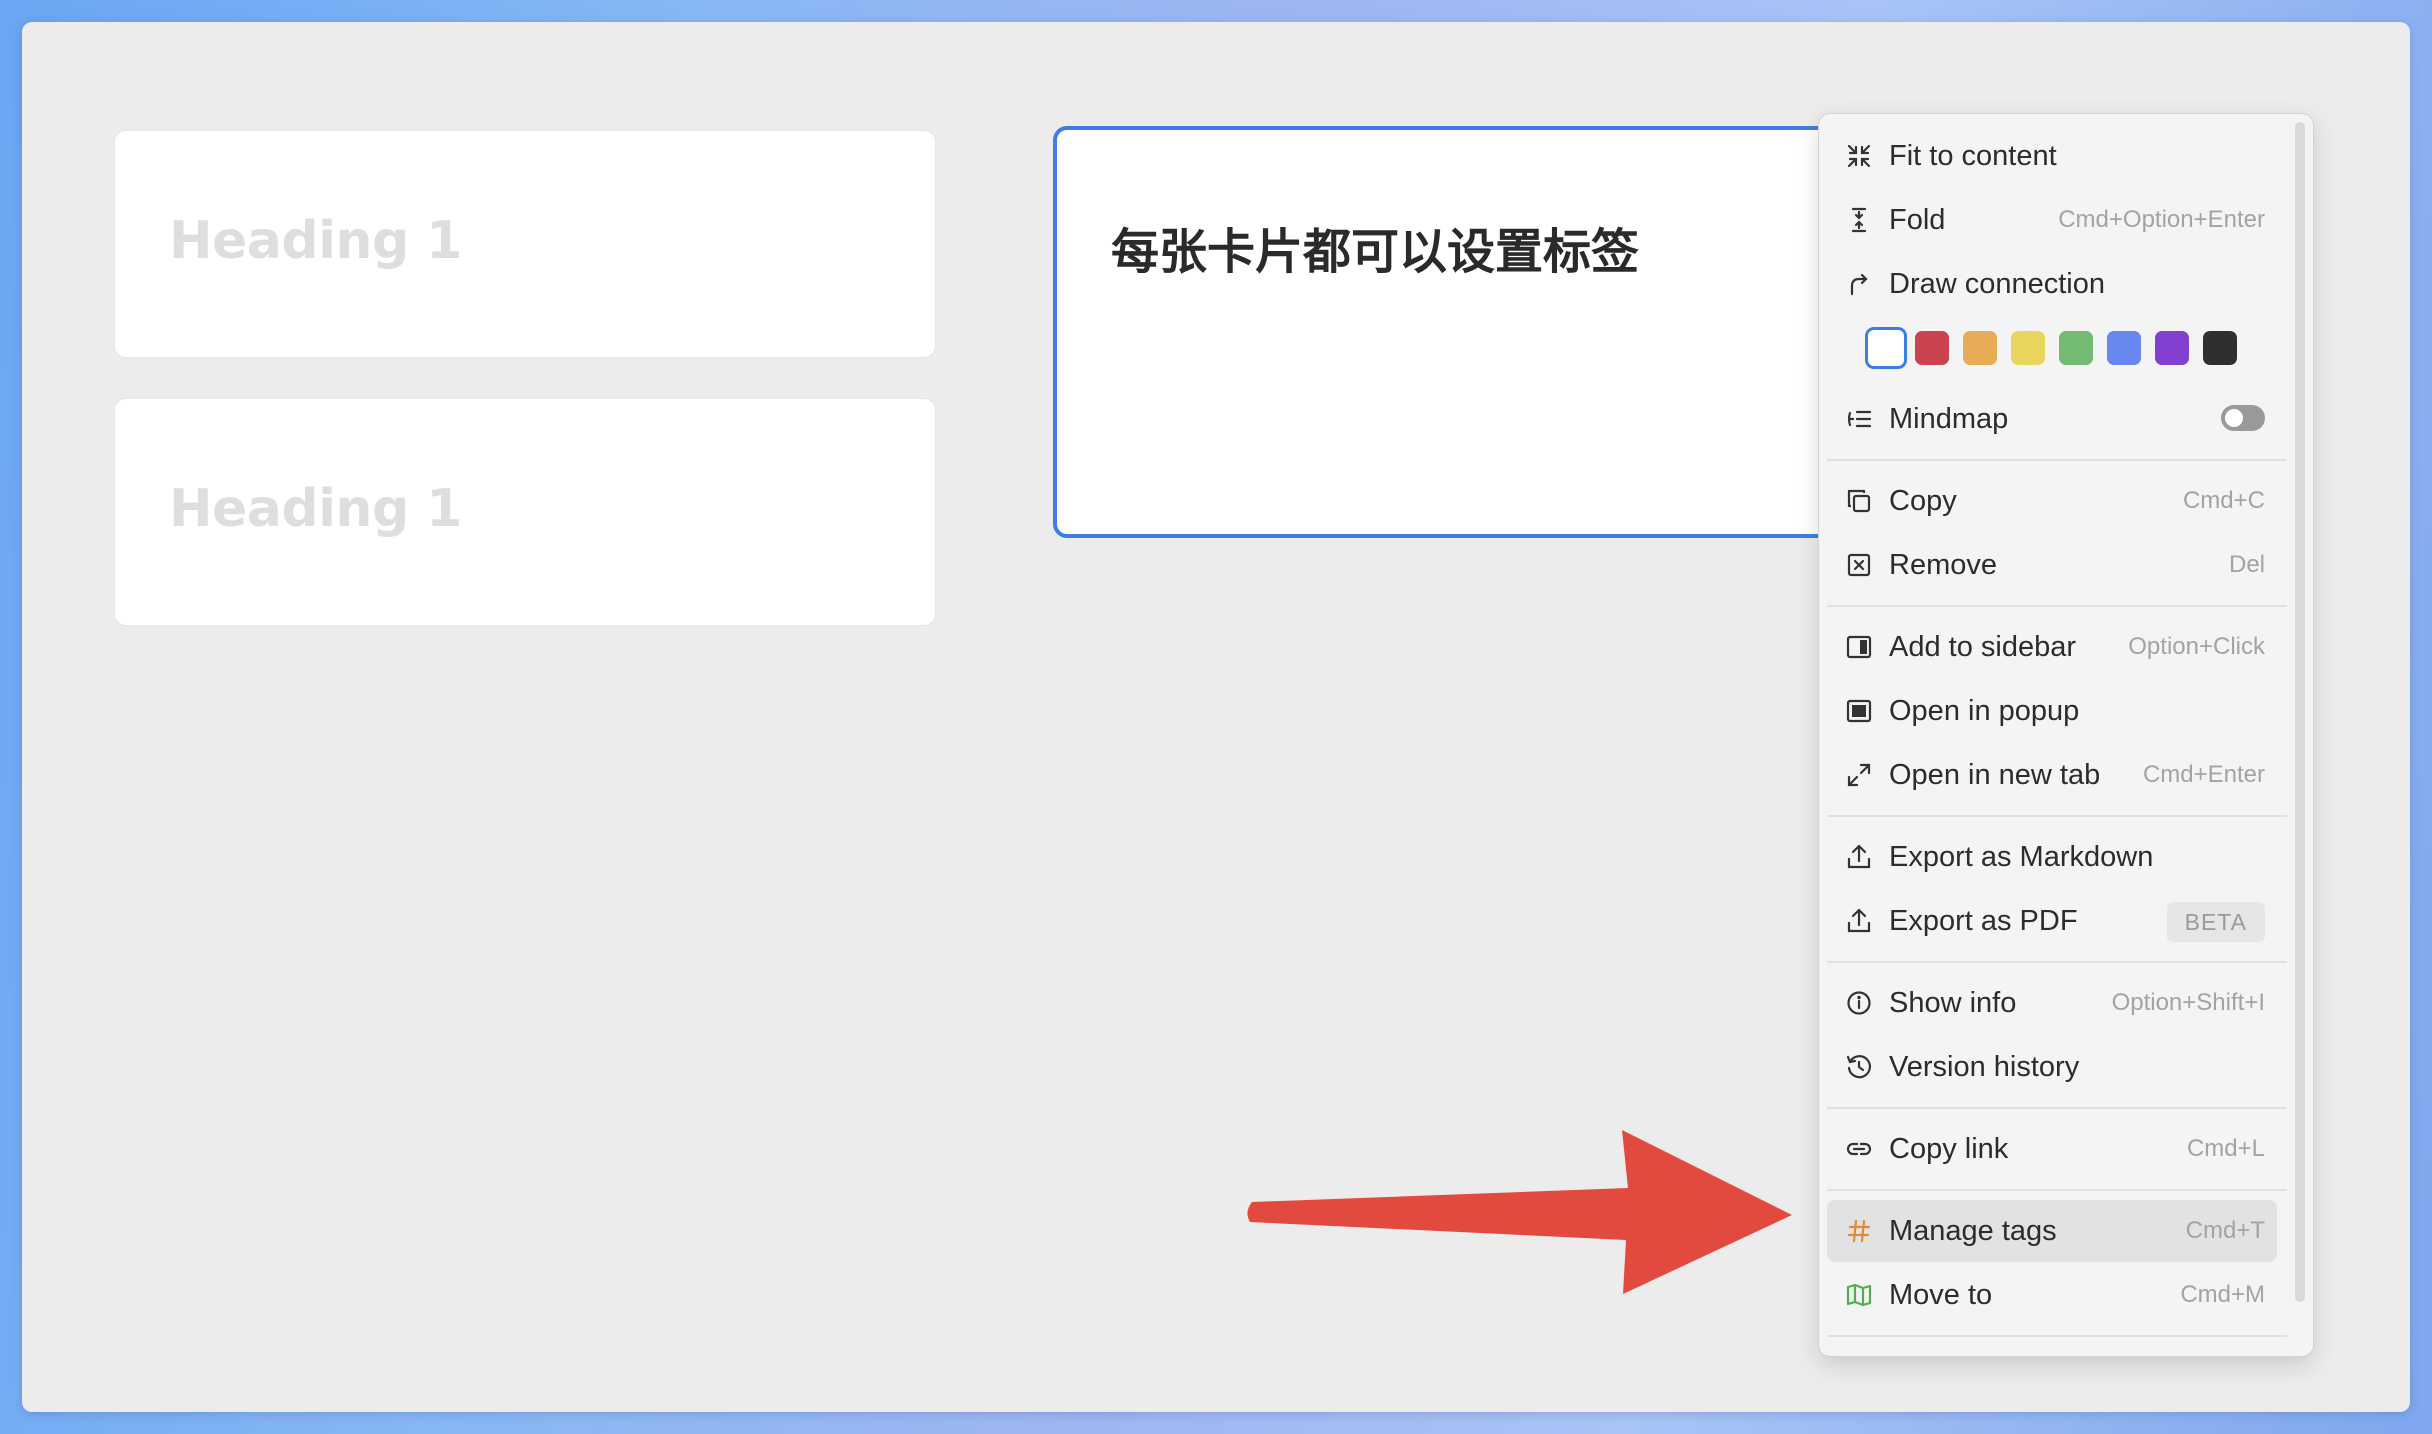  What do you see at coordinates (2052, 220) in the screenshot?
I see `menu-item-fold: Fold Cmd+Option+Enter` at bounding box center [2052, 220].